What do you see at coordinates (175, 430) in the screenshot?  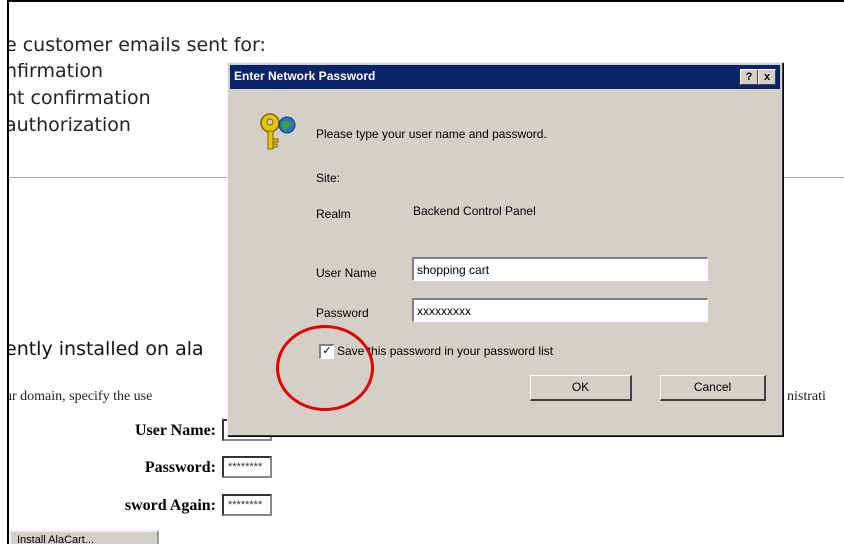 I see `username-label: User Name:` at bounding box center [175, 430].